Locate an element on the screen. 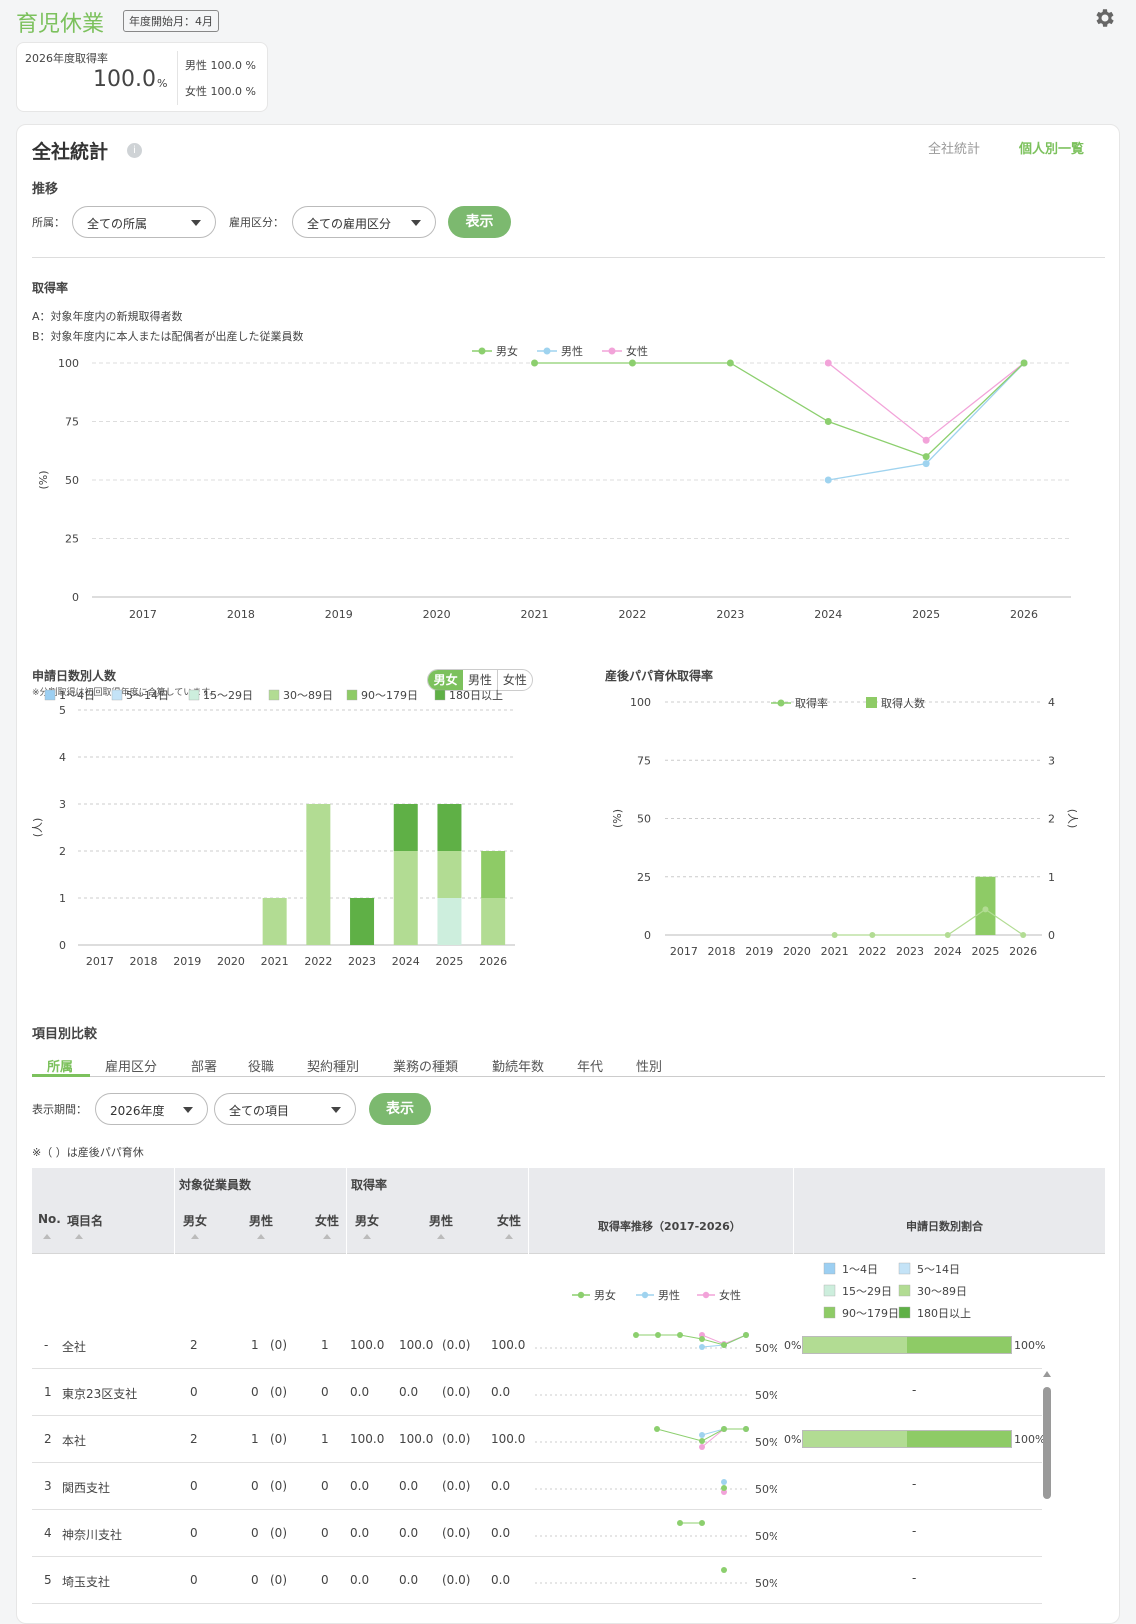 The image size is (1136, 1624). th-target-male: 男性 is located at coordinates (261, 1220).